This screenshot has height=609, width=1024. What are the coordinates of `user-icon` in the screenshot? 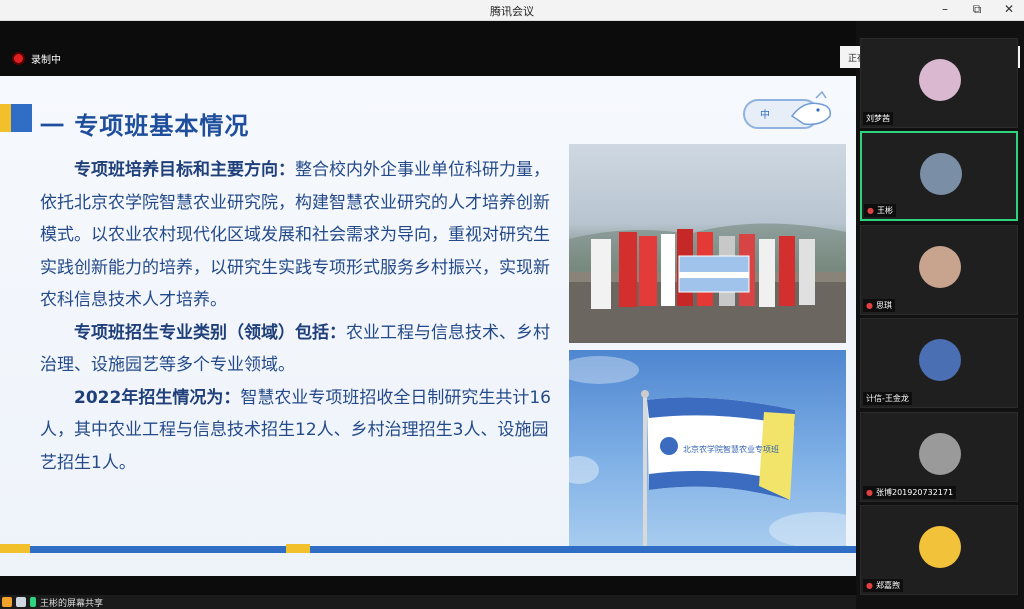 It's located at (7, 602).